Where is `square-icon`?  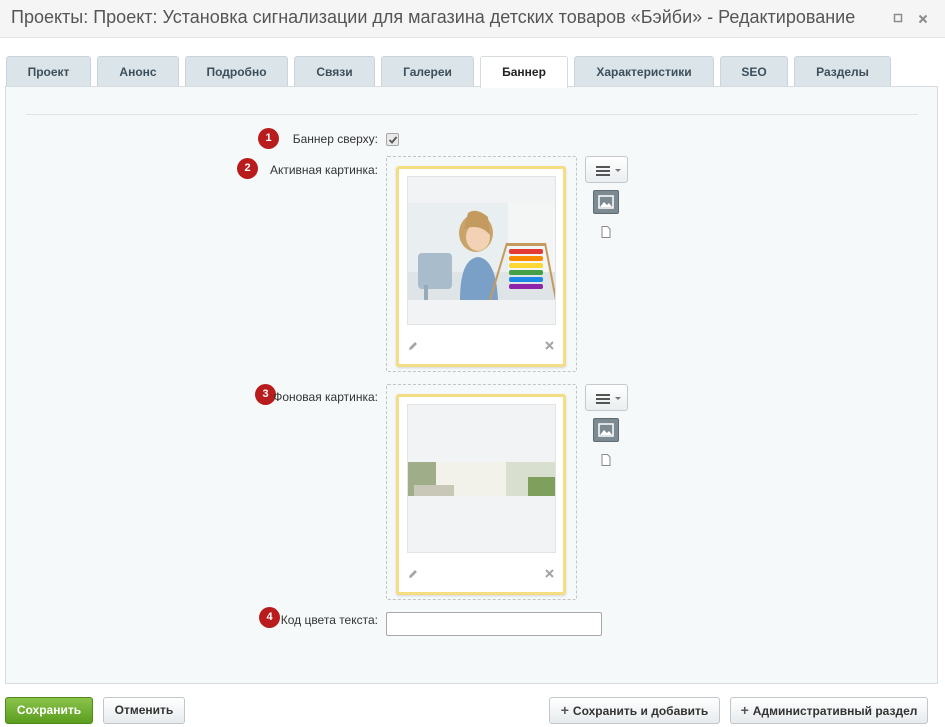 square-icon is located at coordinates (898, 18).